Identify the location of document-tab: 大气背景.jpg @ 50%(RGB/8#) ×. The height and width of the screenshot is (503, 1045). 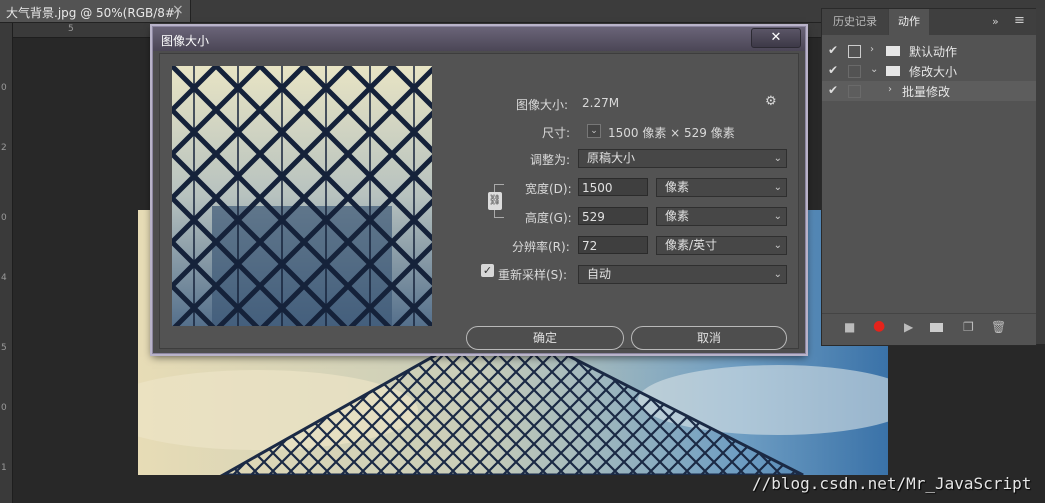
(95, 11).